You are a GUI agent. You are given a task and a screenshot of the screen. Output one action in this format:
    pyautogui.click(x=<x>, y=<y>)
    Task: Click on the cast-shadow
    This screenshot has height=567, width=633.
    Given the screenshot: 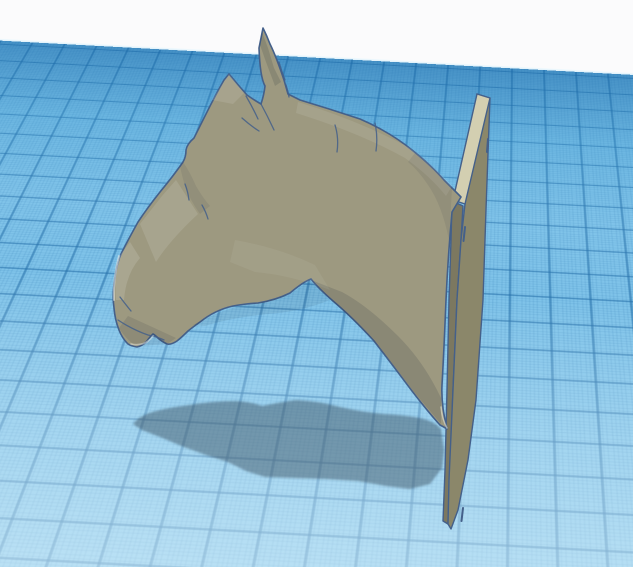 What is the action you would take?
    pyautogui.click(x=288, y=444)
    